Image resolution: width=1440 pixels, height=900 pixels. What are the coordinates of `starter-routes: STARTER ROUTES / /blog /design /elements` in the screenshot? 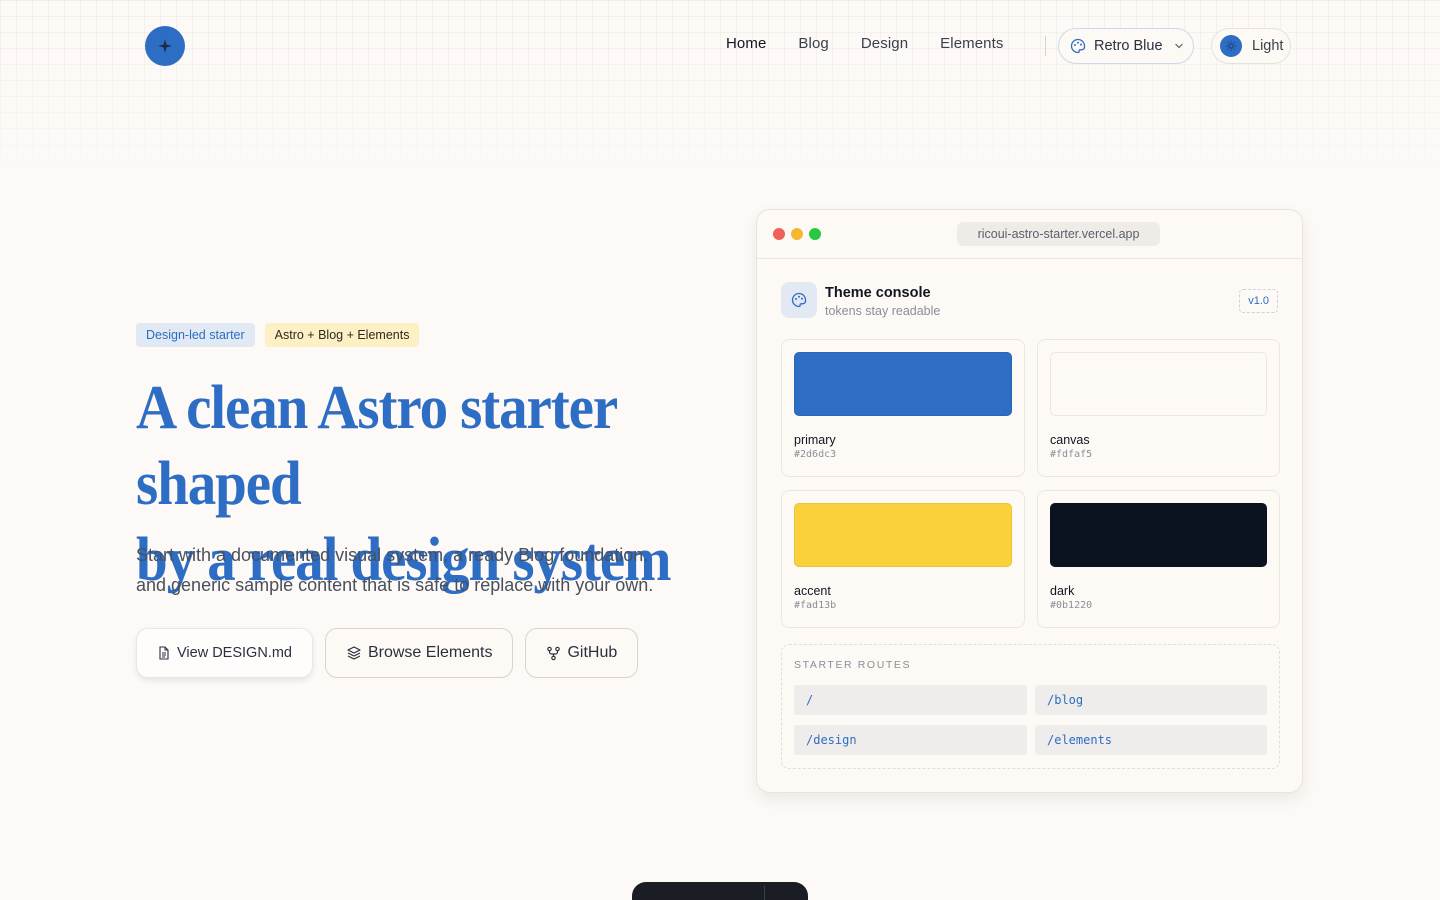 It's located at (1030, 706).